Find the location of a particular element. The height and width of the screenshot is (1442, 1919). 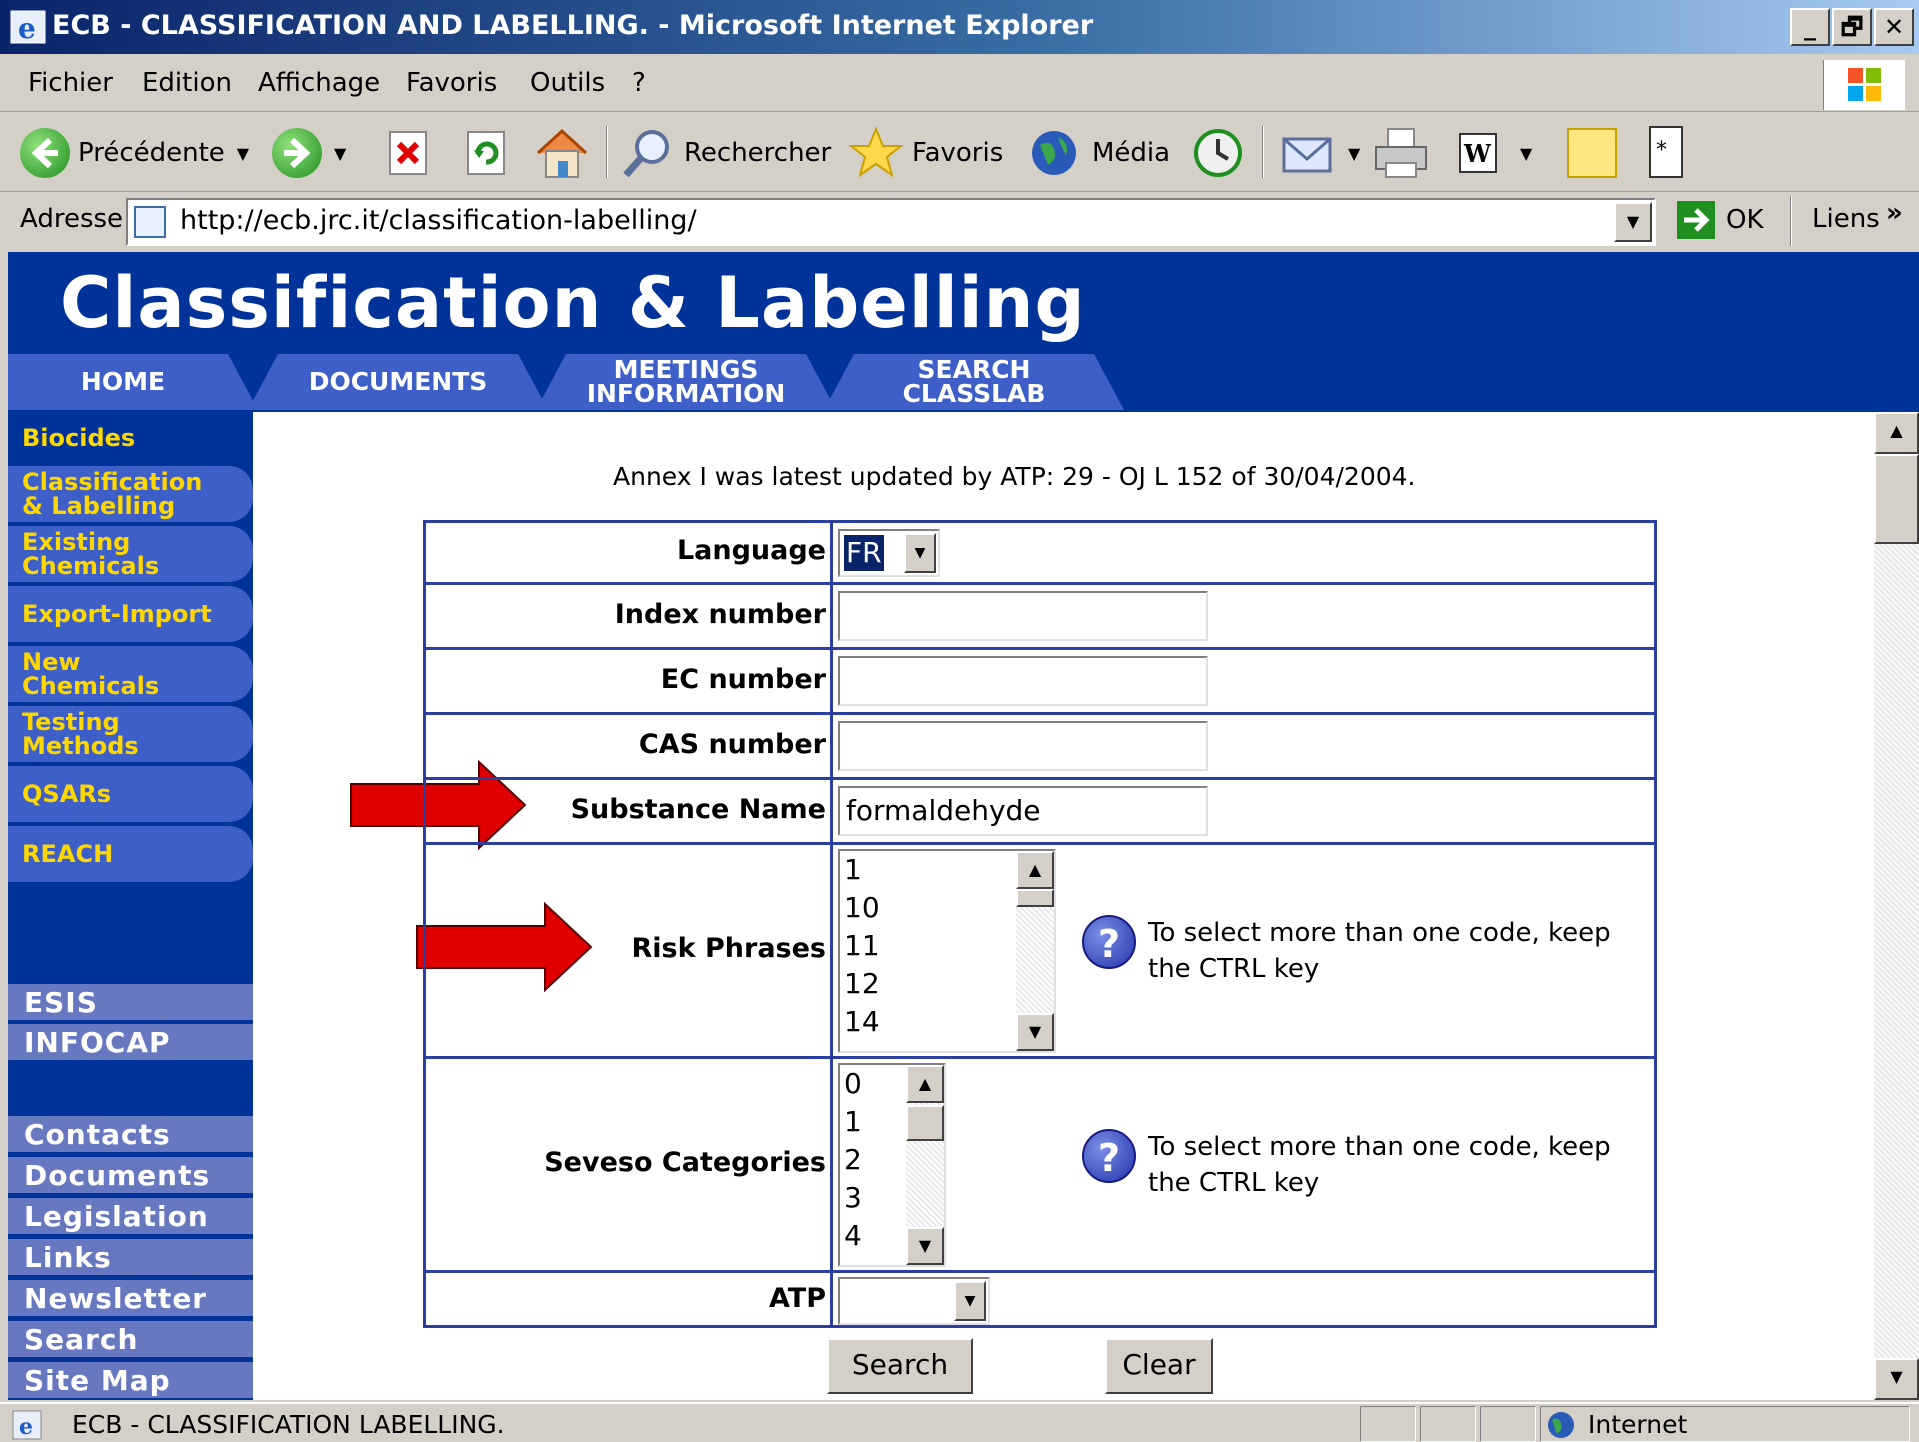

internet-explorer-icon: e is located at coordinates (28, 27).